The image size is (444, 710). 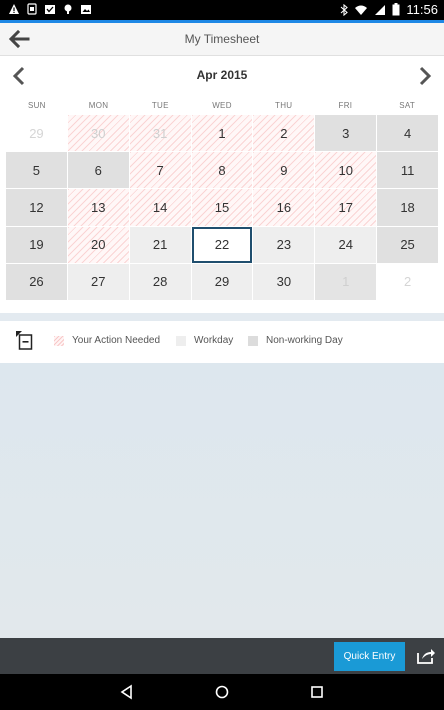 I want to click on weekday-header: SUN MON TUE WED THU FRI SAT, so click(x=222, y=108).